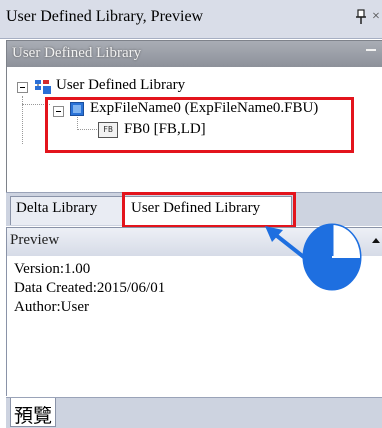 The height and width of the screenshot is (428, 382). I want to click on tab-preview-bottom-label: 預覽, so click(33, 416).